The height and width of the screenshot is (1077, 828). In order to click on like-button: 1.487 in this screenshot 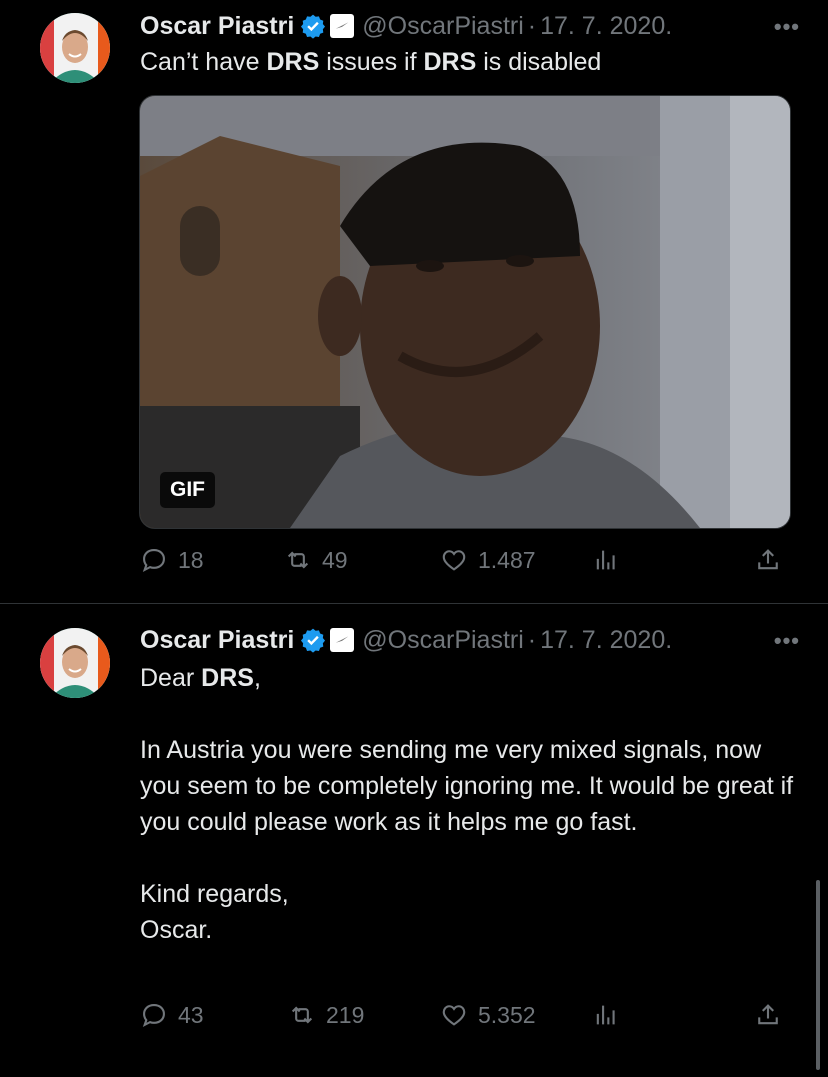, I will do `click(488, 560)`.